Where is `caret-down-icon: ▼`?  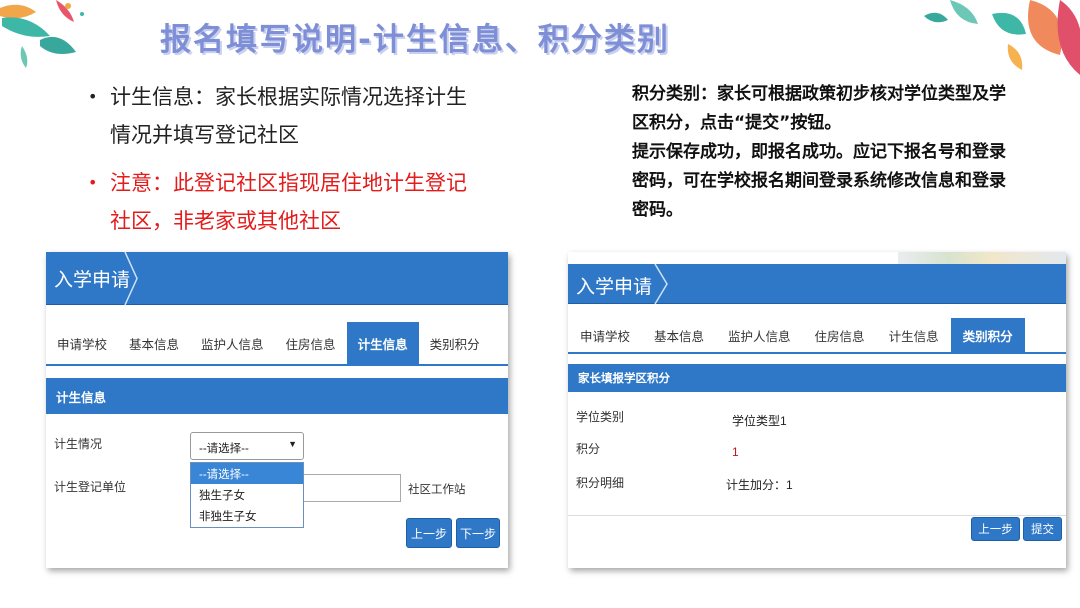
caret-down-icon: ▼ is located at coordinates (292, 444).